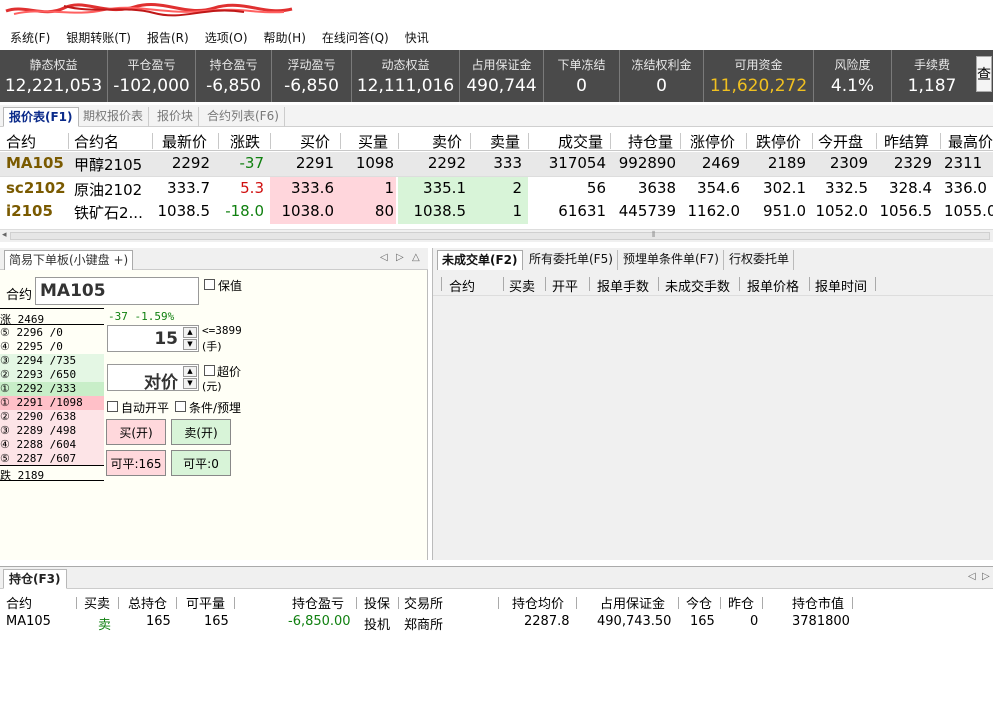  What do you see at coordinates (201, 432) in the screenshot?
I see `sell-open-button: 卖(开)` at bounding box center [201, 432].